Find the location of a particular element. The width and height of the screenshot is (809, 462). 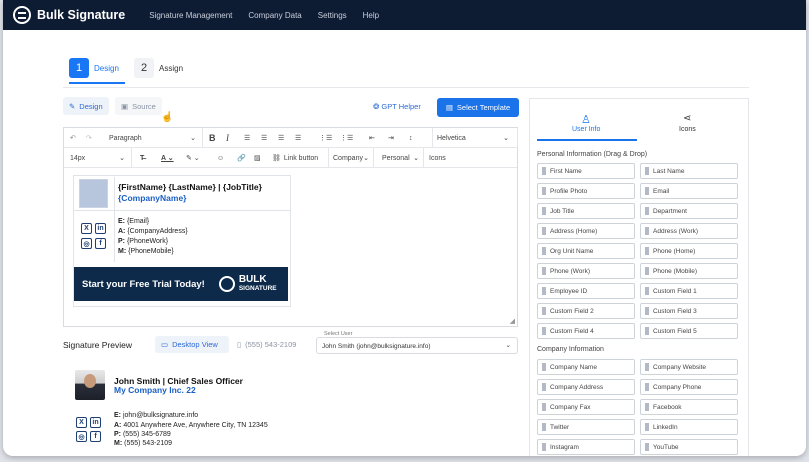

address-label: A: is located at coordinates (122, 231).